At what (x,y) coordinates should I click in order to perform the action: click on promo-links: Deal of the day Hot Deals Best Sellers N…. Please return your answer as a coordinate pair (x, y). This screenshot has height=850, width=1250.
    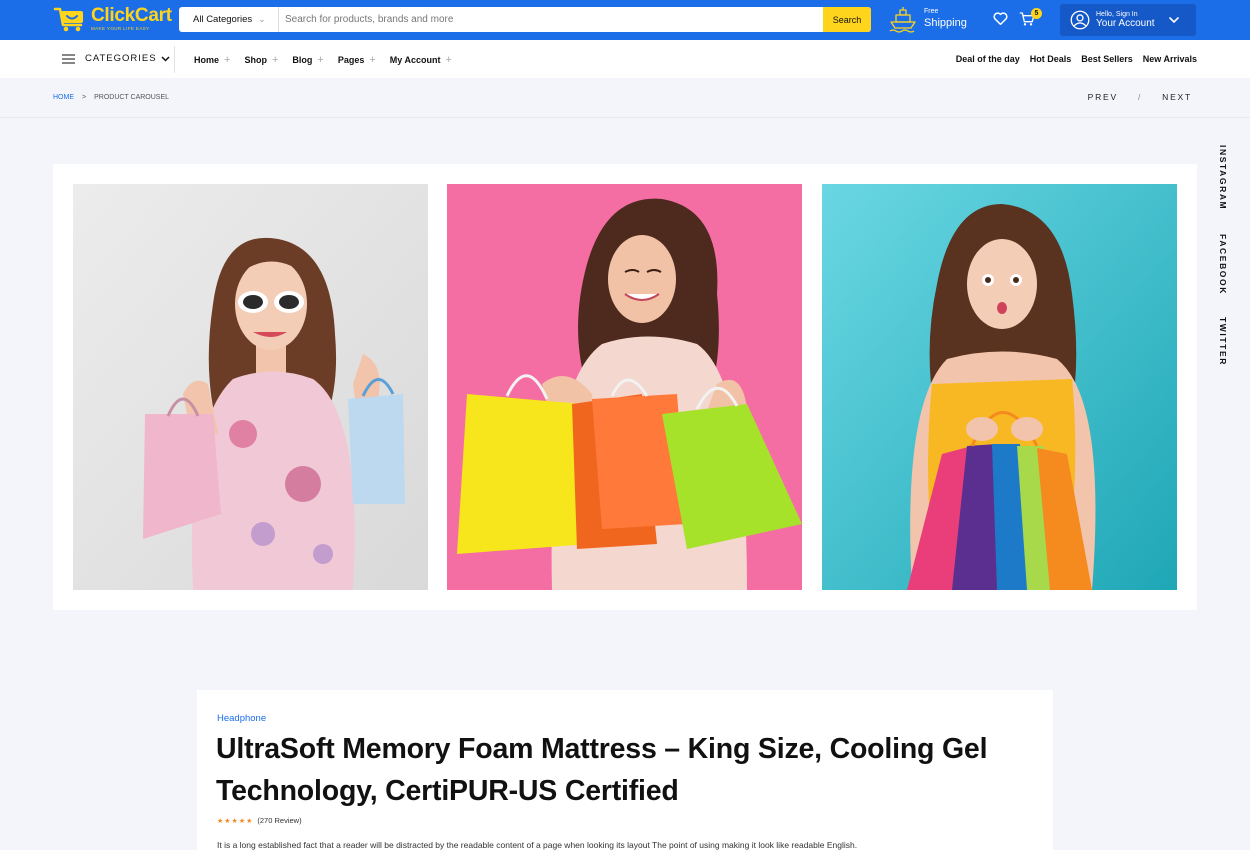
    Looking at the image, I should click on (1076, 59).